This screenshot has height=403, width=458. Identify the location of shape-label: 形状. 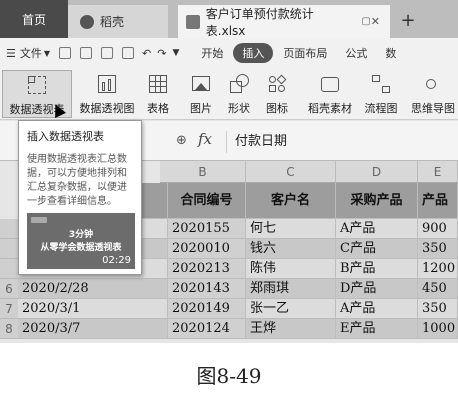
(239, 108).